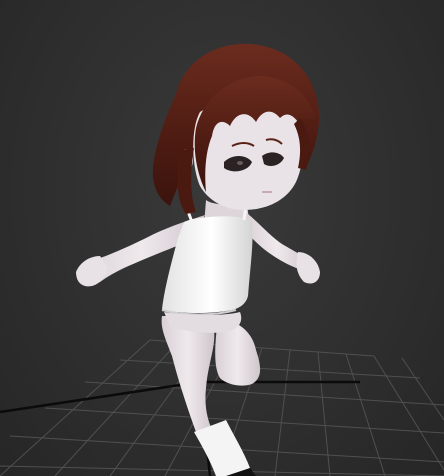 The image size is (444, 476). I want to click on character-left-eye-highlight, so click(240, 163).